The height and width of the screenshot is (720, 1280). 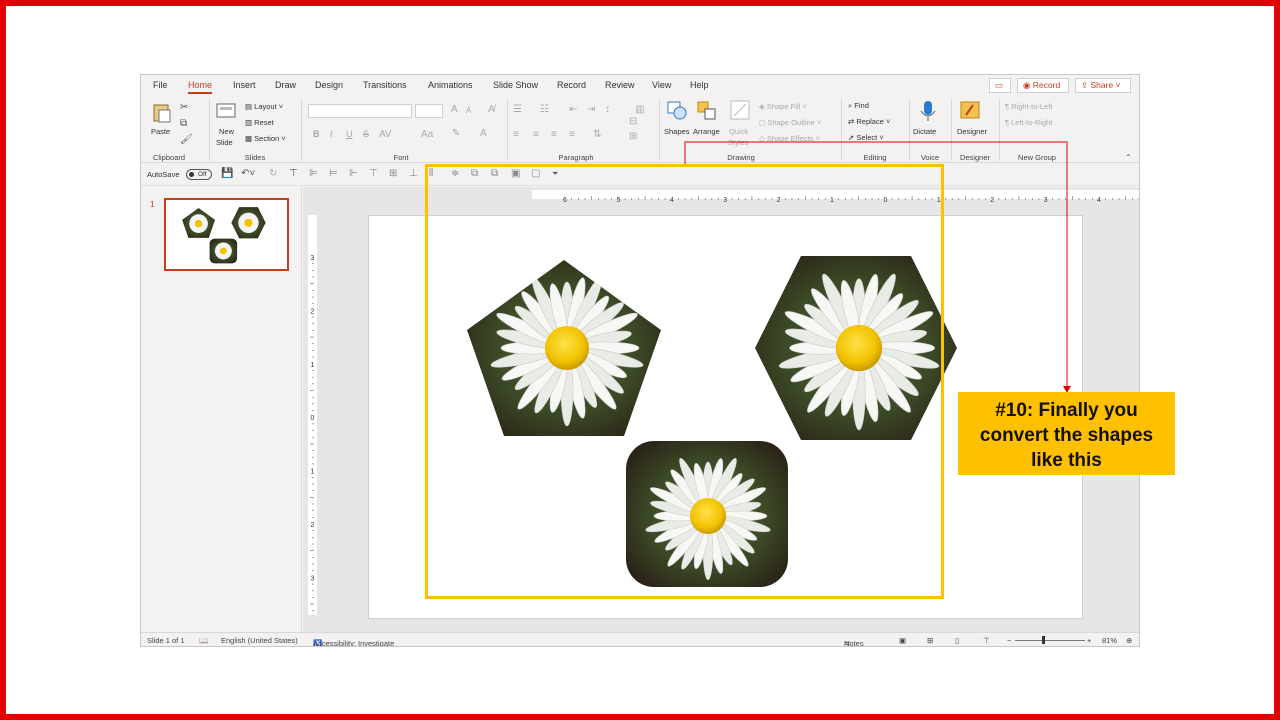 I want to click on callout-line-1: #10: Finally you, so click(x=1066, y=410).